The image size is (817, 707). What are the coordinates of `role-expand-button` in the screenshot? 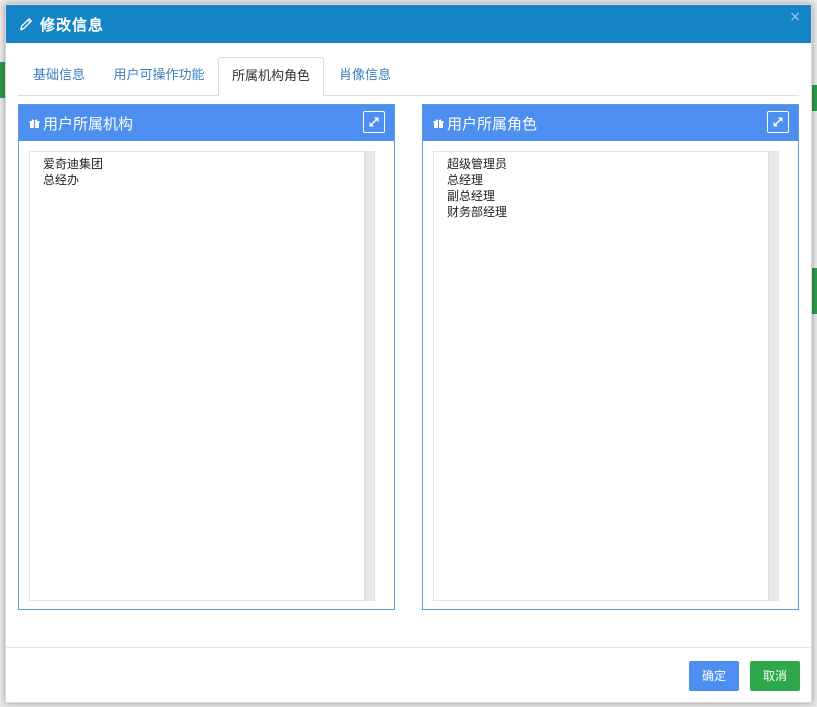 It's located at (778, 122).